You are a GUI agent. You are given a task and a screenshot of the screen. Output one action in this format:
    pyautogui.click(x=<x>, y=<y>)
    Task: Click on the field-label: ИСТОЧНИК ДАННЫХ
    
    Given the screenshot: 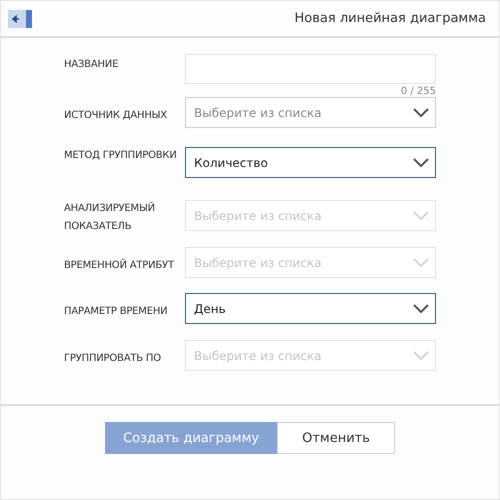 What is the action you would take?
    pyautogui.click(x=116, y=116)
    